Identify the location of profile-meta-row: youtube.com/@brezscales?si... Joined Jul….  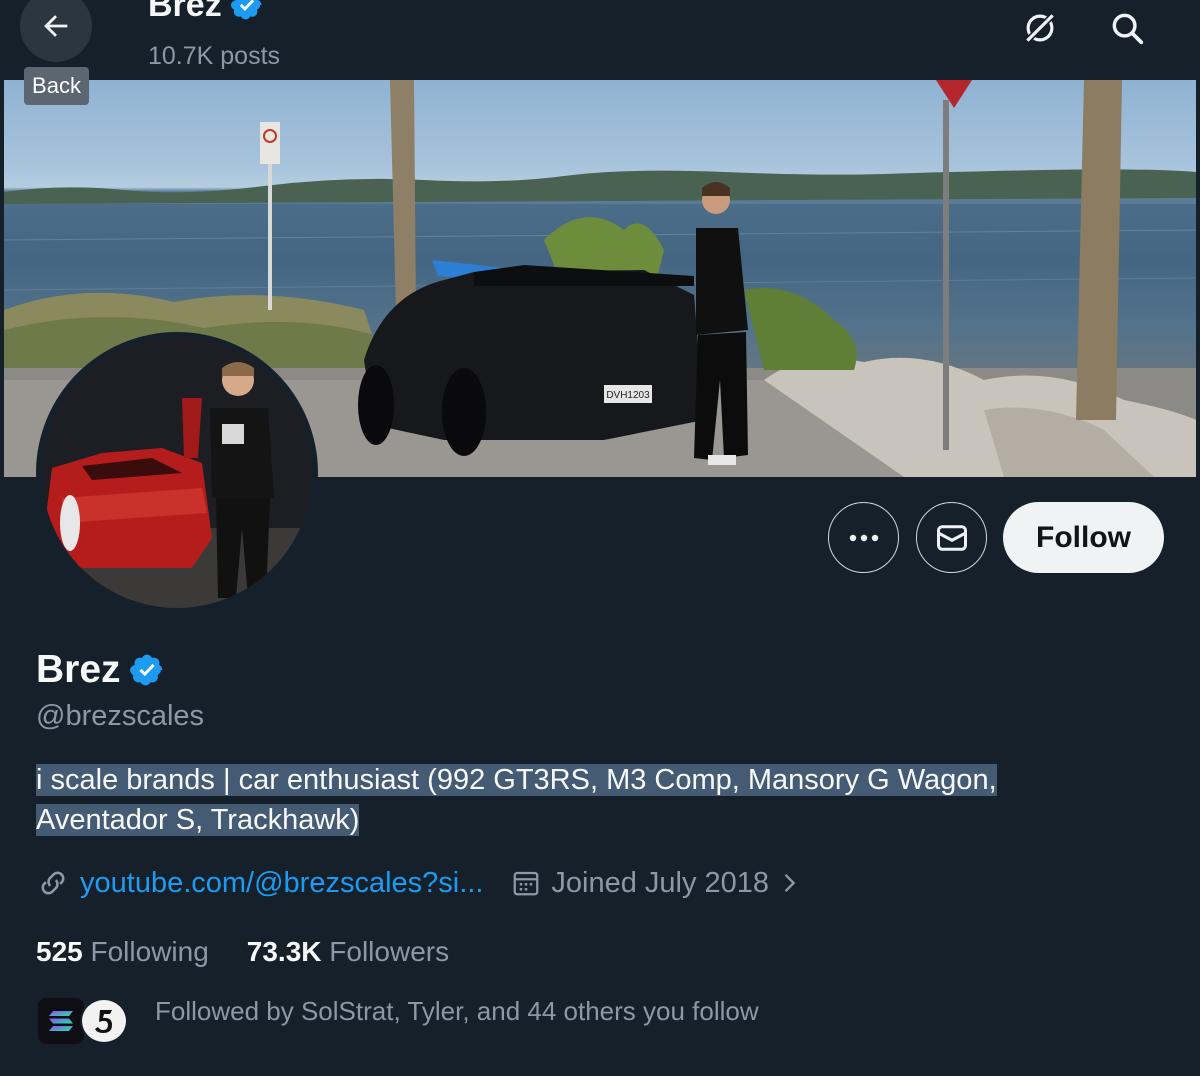
(419, 883).